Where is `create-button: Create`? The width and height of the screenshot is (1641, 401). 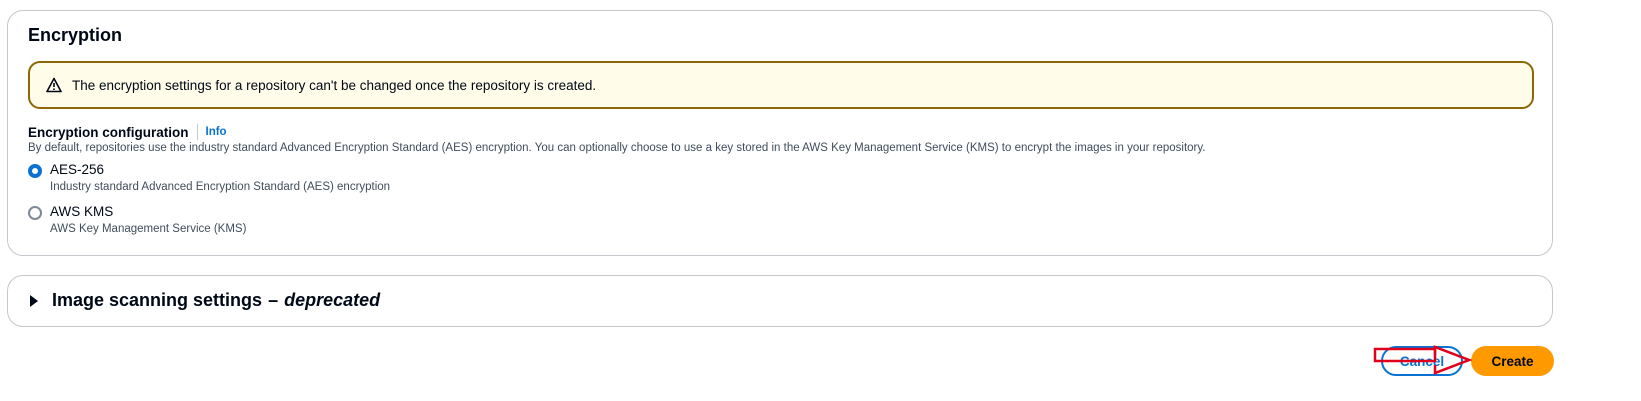 create-button: Create is located at coordinates (1512, 361).